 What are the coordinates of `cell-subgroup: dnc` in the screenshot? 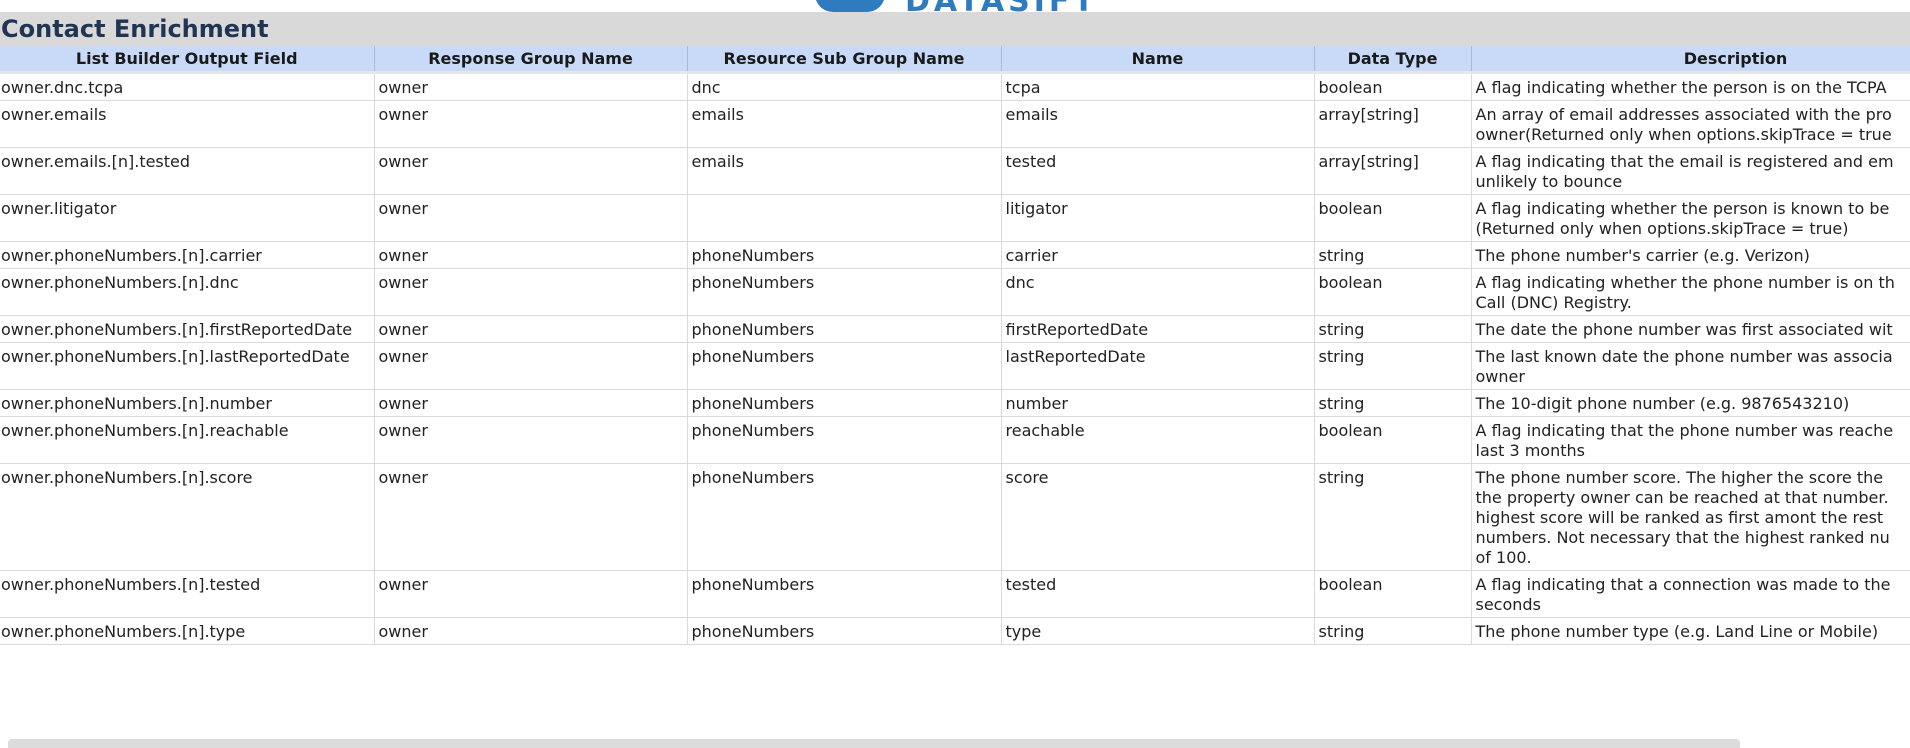 It's located at (844, 86).